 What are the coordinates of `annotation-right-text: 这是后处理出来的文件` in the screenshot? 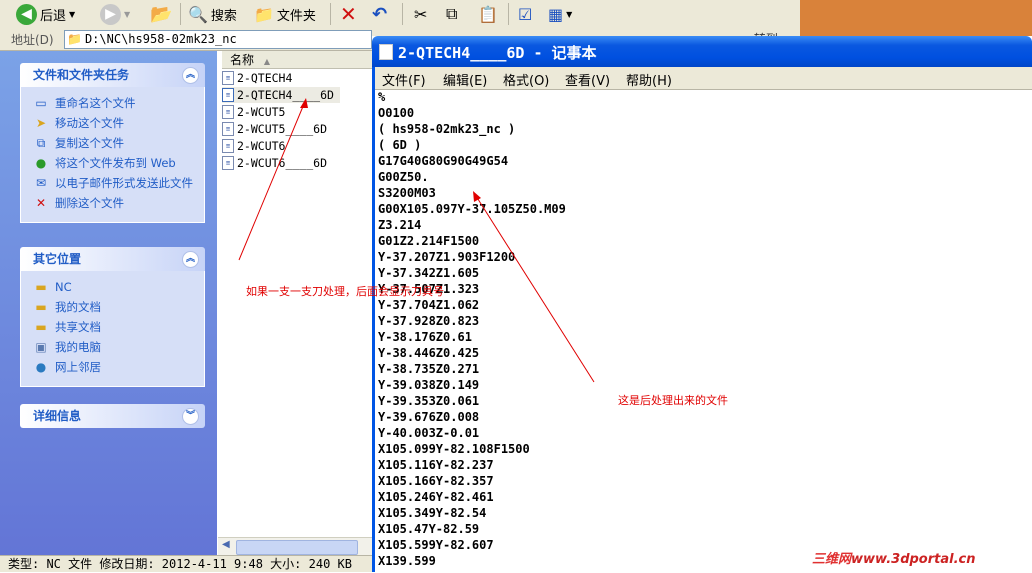 It's located at (673, 400).